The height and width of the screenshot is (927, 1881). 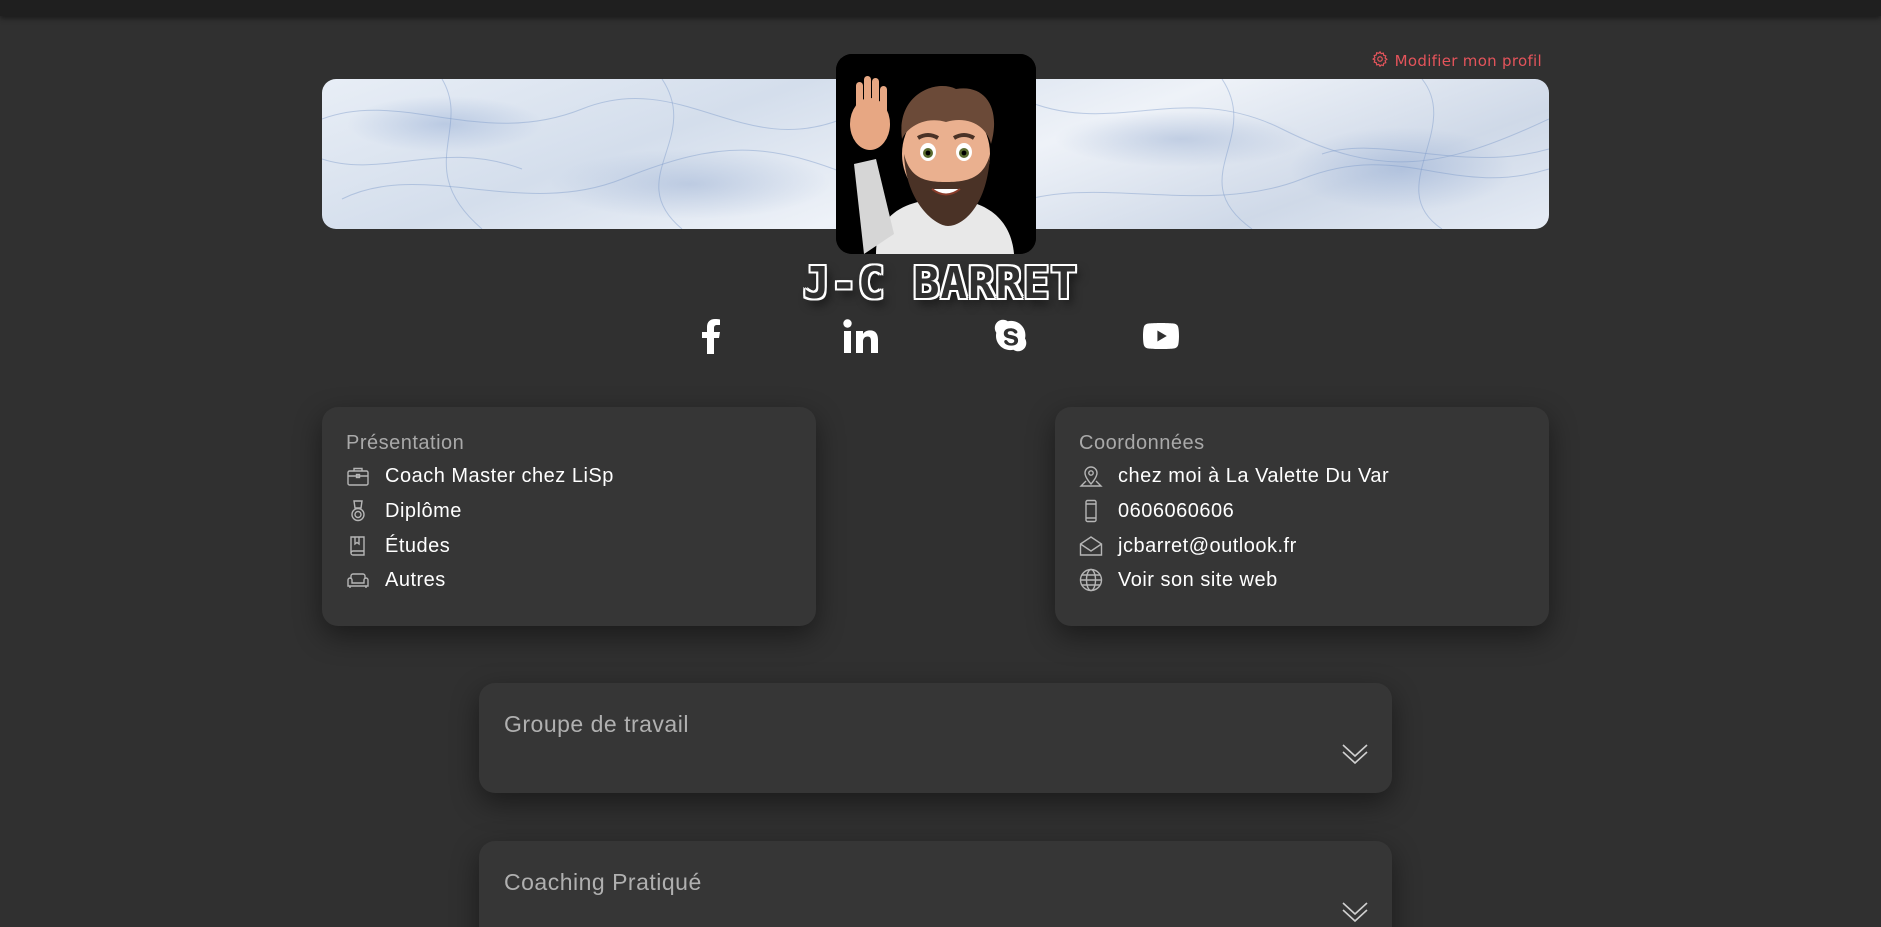 I want to click on presentation-title: Présentation, so click(x=405, y=443).